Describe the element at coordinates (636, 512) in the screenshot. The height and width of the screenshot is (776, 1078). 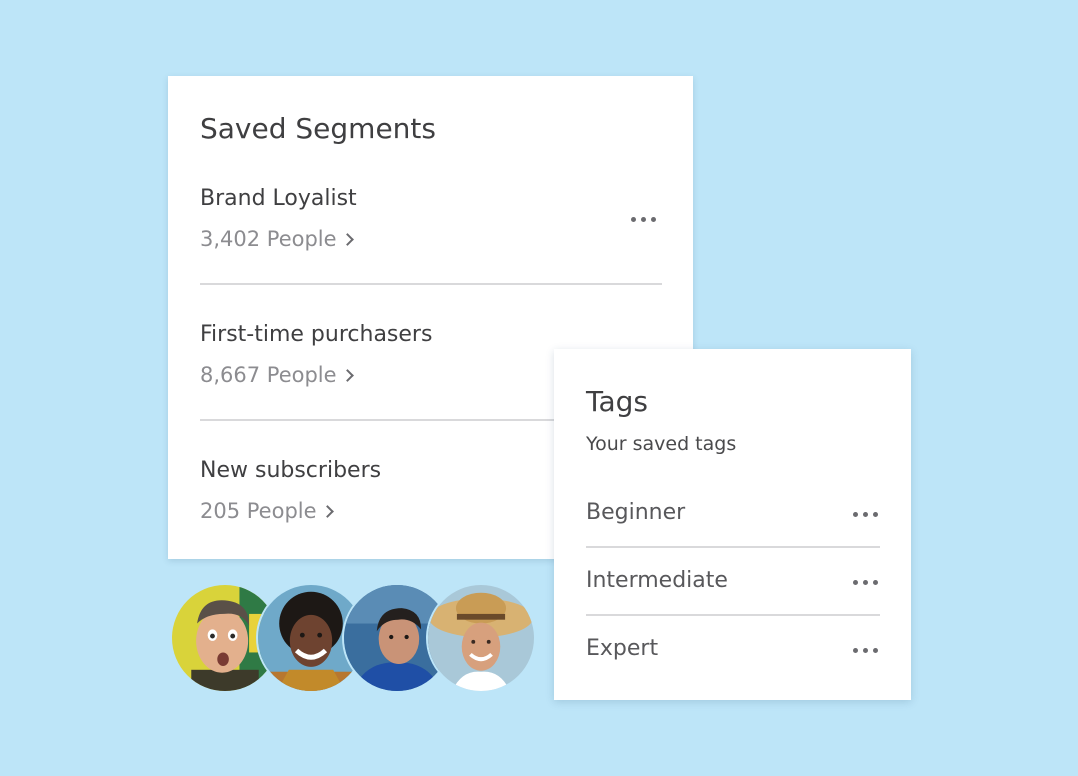
I see `tag-name: Beginner` at that location.